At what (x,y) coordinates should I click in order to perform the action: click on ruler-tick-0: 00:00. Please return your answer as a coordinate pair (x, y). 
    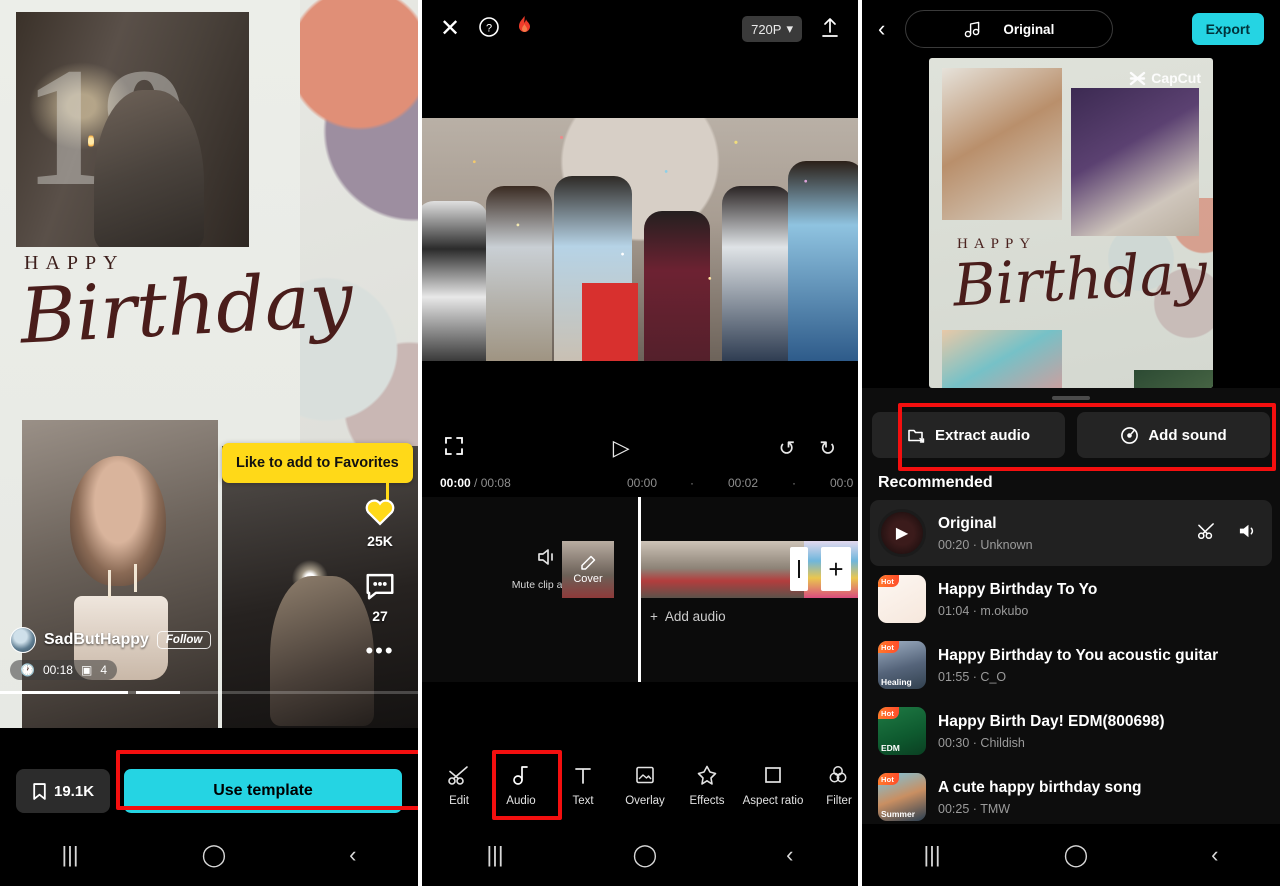
    Looking at the image, I should click on (642, 483).